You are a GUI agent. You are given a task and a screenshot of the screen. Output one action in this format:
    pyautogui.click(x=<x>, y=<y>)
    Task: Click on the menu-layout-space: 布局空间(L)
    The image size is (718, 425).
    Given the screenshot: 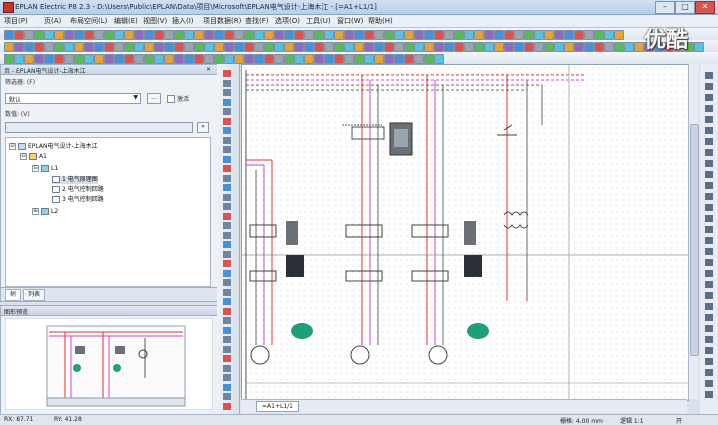 What is the action you would take?
    pyautogui.click(x=88, y=21)
    